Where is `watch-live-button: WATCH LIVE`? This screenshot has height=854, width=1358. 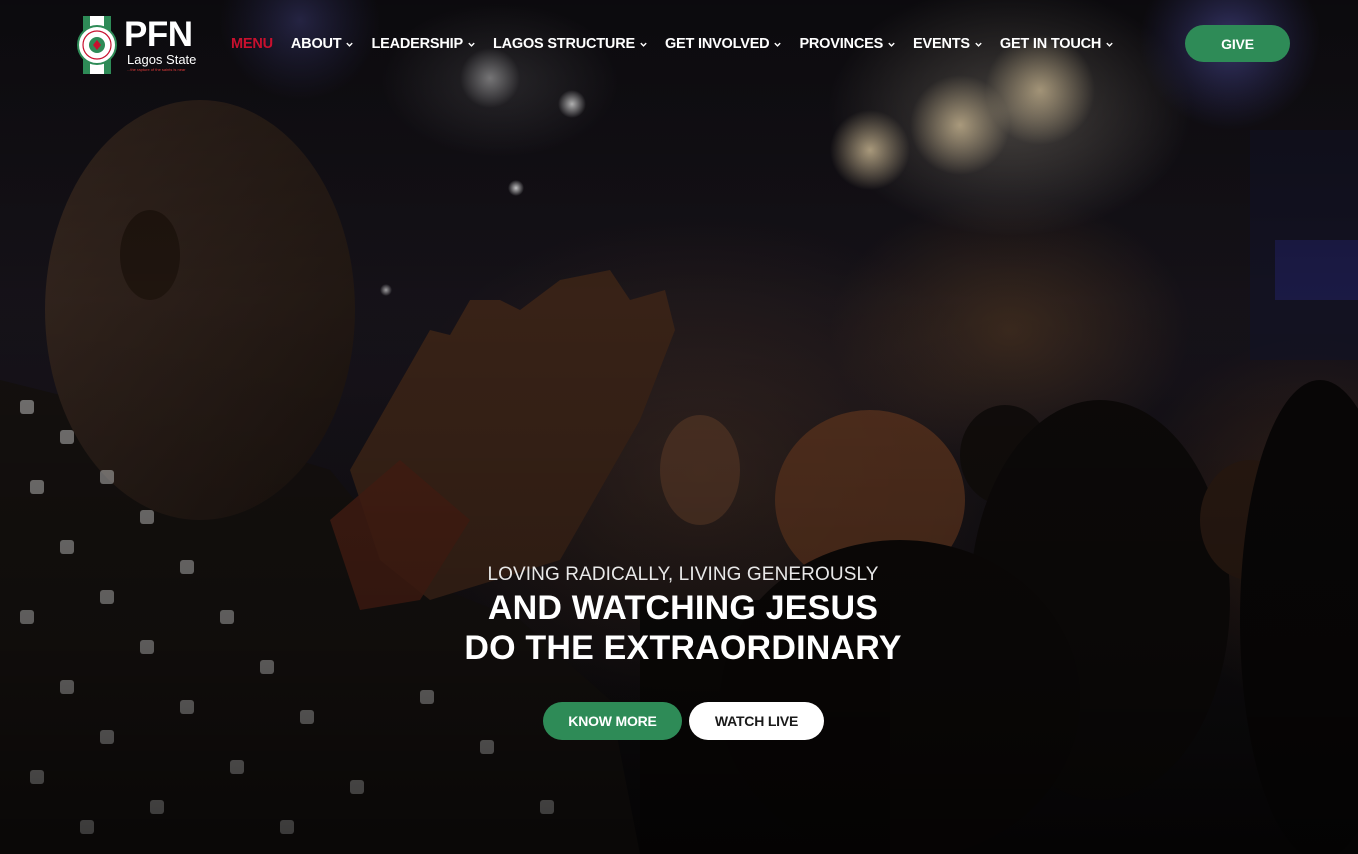 watch-live-button: WATCH LIVE is located at coordinates (756, 721).